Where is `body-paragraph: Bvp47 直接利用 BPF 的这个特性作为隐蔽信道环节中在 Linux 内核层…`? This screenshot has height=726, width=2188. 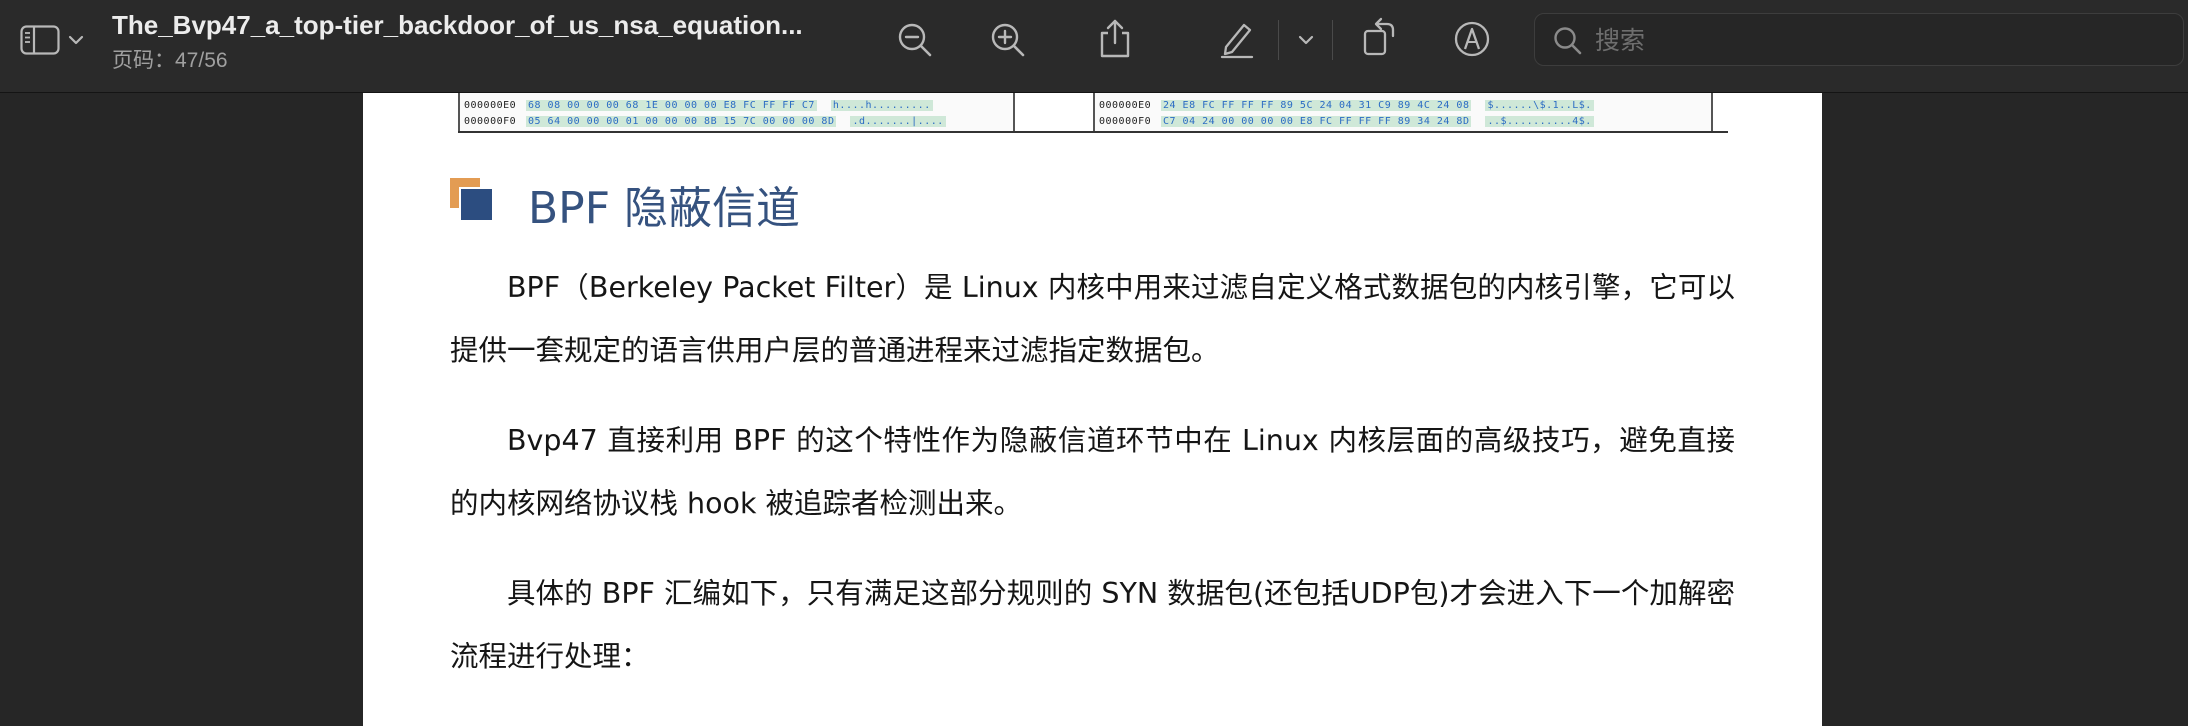 body-paragraph: Bvp47 直接利用 BPF 的这个特性作为隐蔽信道环节中在 Linux 内核层… is located at coordinates (1092, 472).